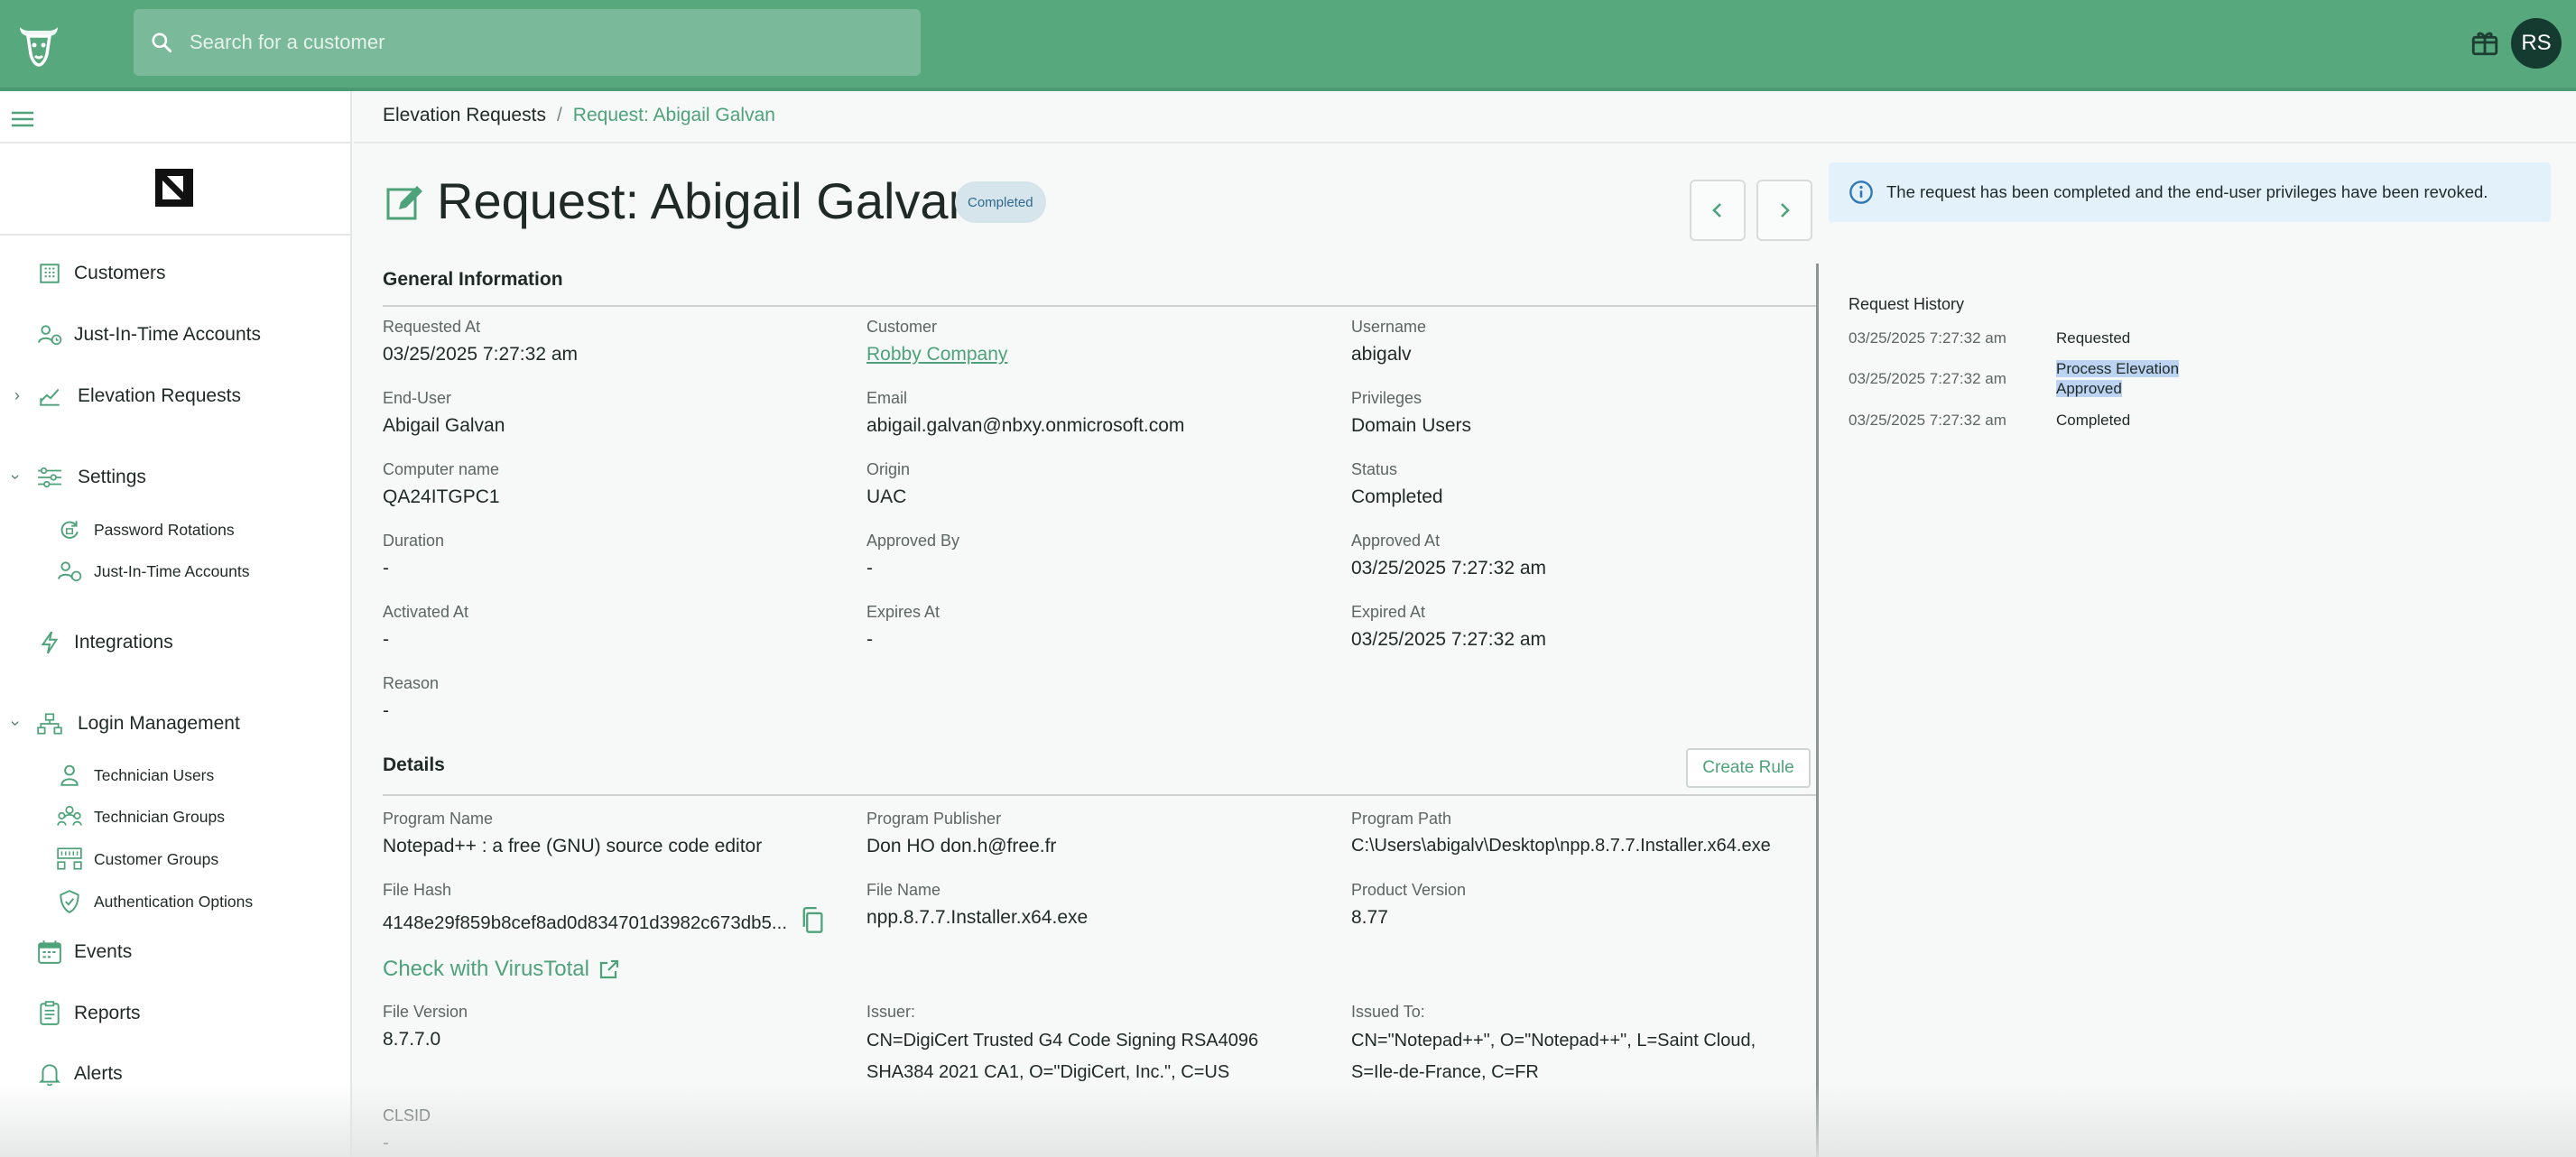  I want to click on sidebar-item-technician-groups: Technician Groups, so click(140, 817).